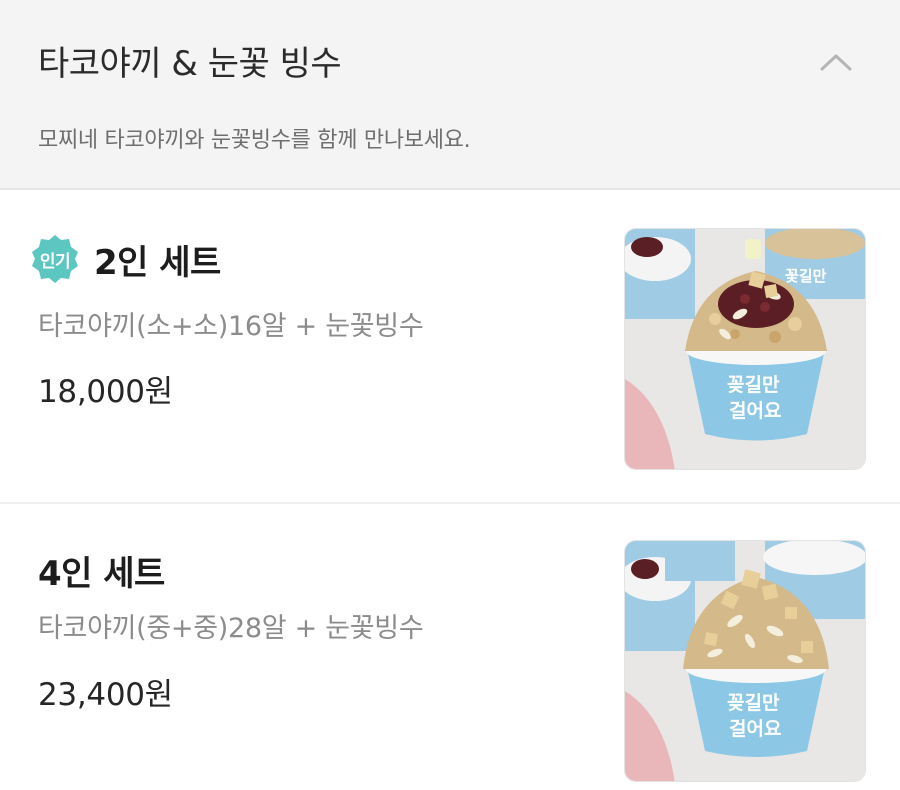 This screenshot has width=900, height=790. Describe the element at coordinates (105, 695) in the screenshot. I see `item-price: 23,400원` at that location.